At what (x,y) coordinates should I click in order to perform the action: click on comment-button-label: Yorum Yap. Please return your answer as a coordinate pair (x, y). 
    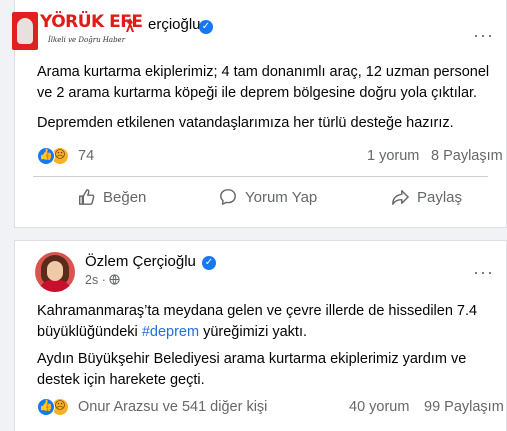
    Looking at the image, I should click on (281, 197).